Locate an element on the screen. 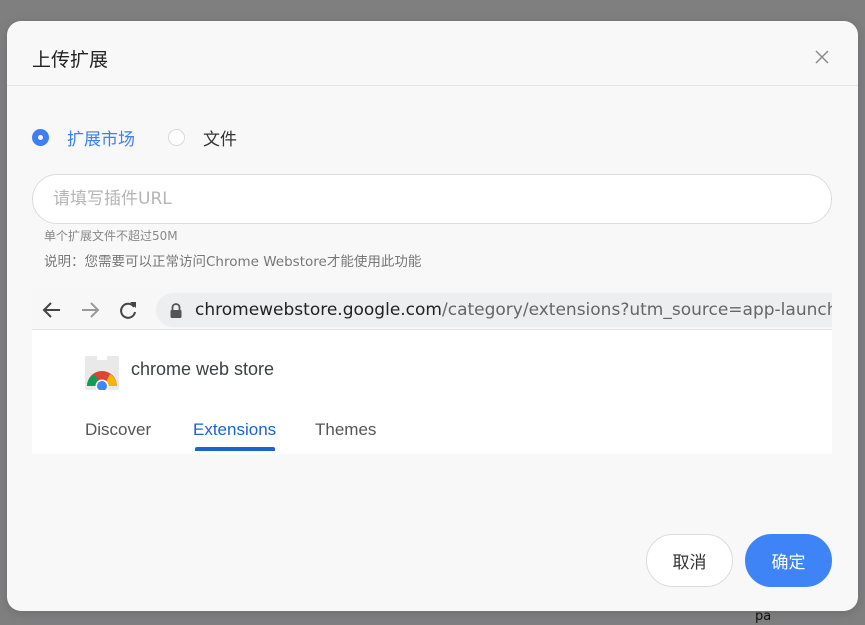 The width and height of the screenshot is (865, 625). radio-unchecked-icon is located at coordinates (176, 137).